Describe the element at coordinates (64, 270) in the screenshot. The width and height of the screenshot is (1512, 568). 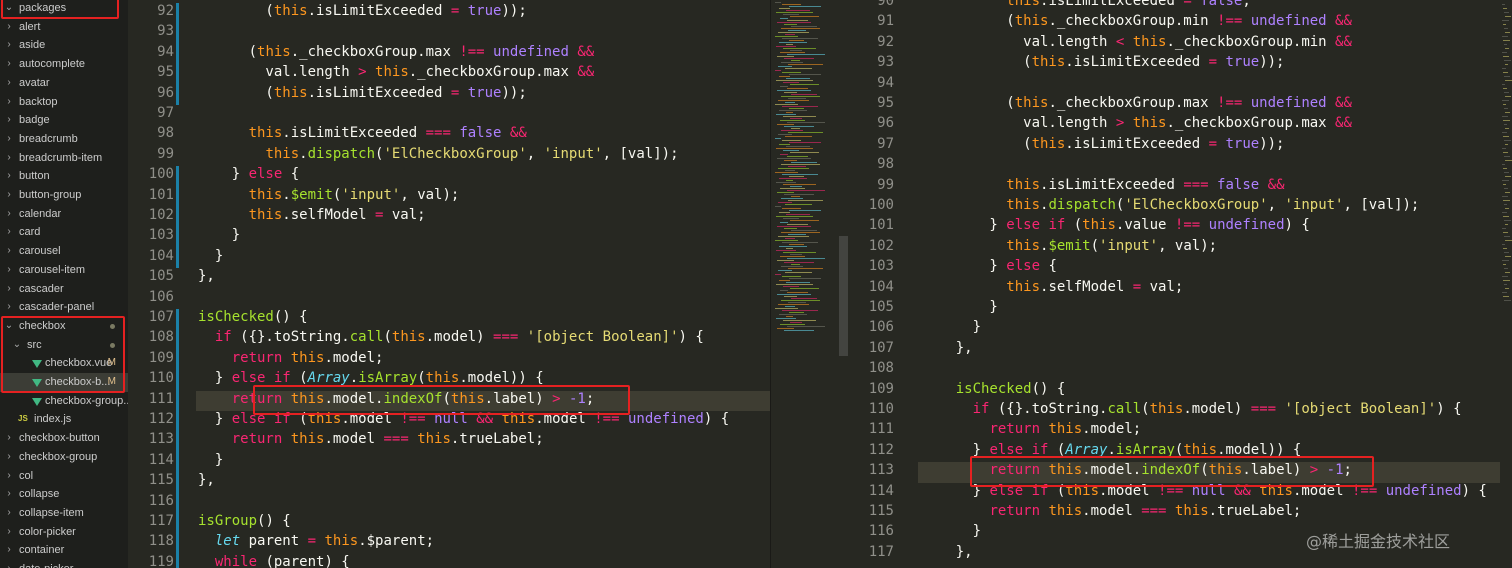
I see `tree-item: › carousel-item` at that location.